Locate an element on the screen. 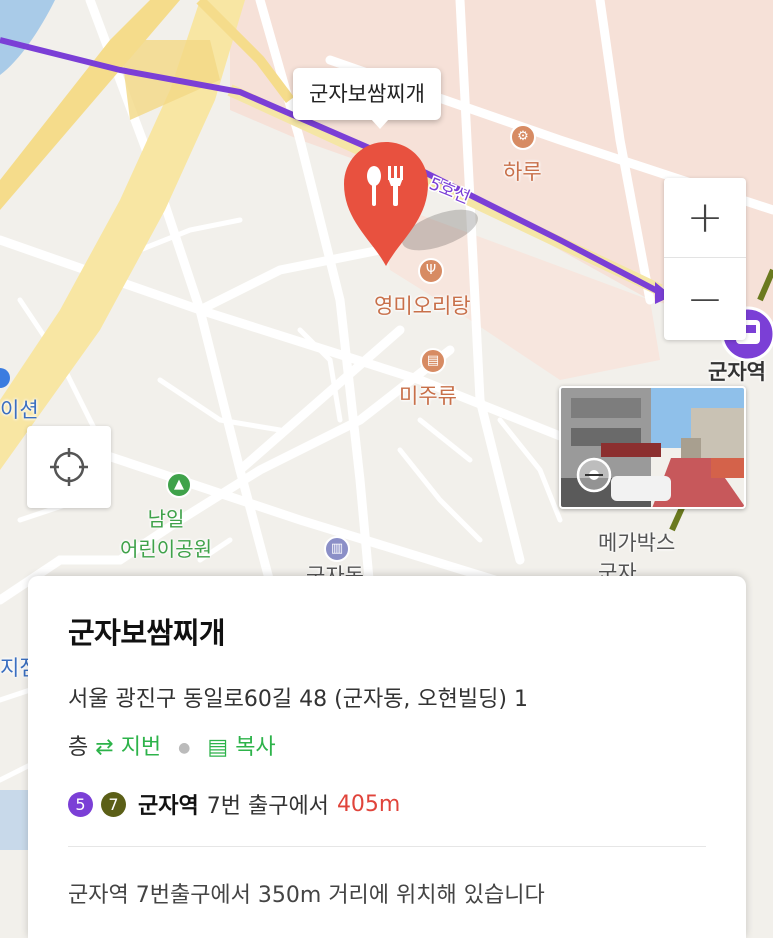  station-name: 군자역 is located at coordinates (168, 806).